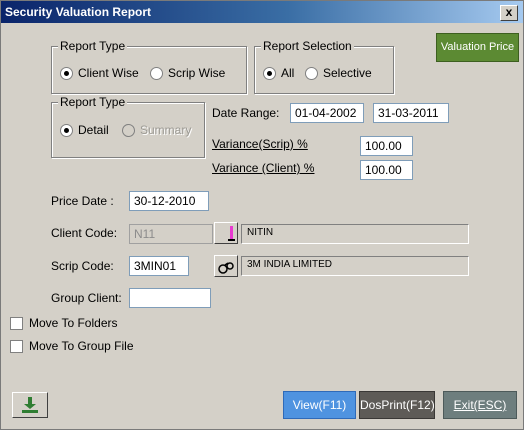 This screenshot has width=524, height=430. I want to click on close-button: x, so click(509, 13).